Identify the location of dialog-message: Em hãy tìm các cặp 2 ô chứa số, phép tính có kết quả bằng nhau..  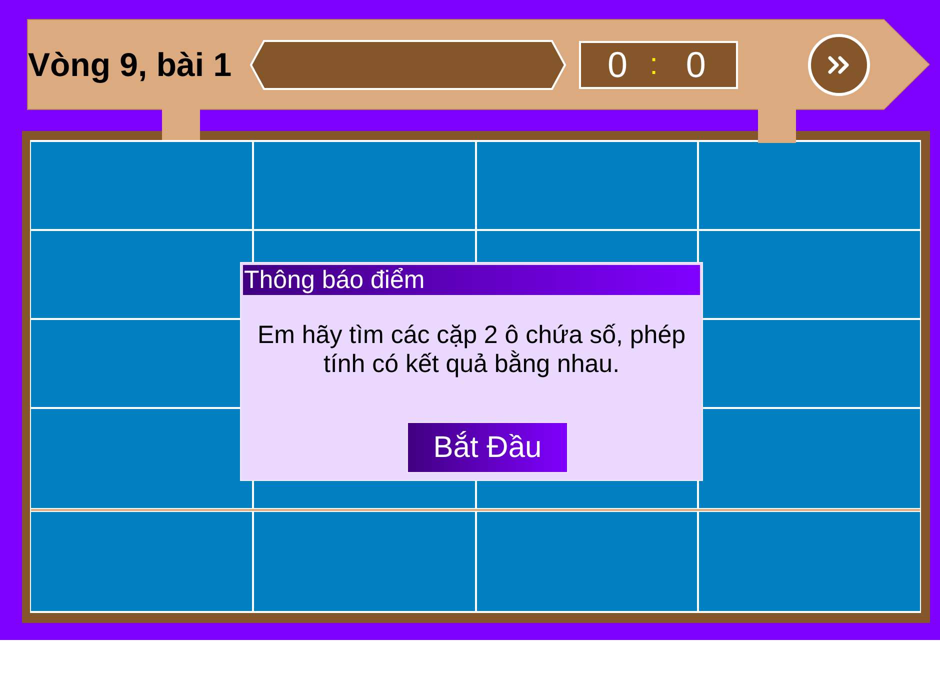
(471, 350).